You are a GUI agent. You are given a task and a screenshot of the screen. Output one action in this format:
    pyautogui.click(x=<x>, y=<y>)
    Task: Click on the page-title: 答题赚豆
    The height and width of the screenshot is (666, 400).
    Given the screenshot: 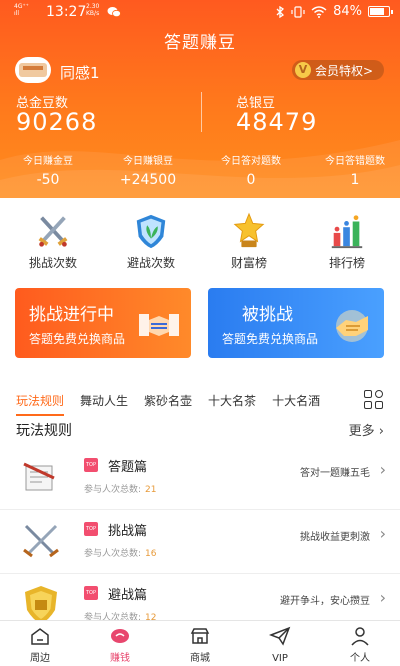 What is the action you would take?
    pyautogui.click(x=200, y=43)
    